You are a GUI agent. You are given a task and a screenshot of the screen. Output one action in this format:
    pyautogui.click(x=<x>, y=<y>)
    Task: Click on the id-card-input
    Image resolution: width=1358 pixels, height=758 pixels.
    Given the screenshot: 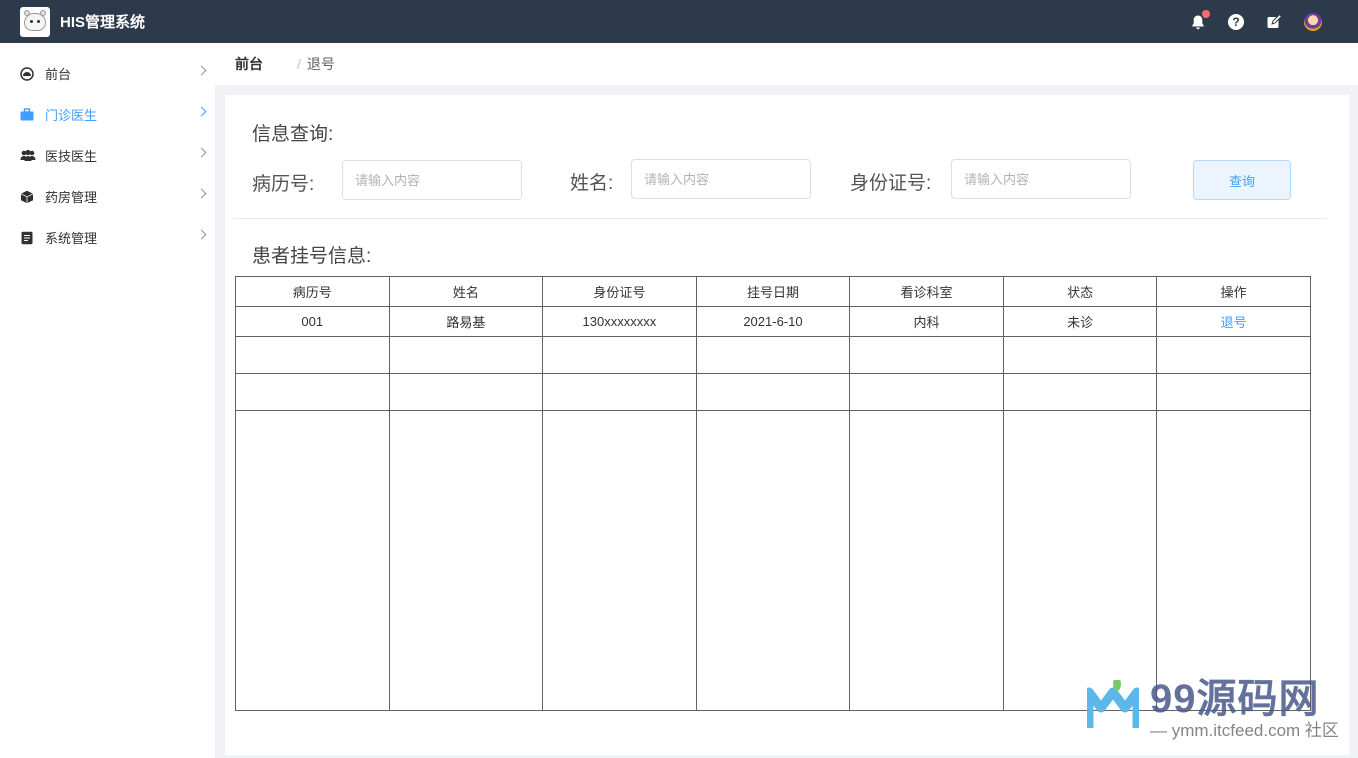 What is the action you would take?
    pyautogui.click(x=1041, y=179)
    